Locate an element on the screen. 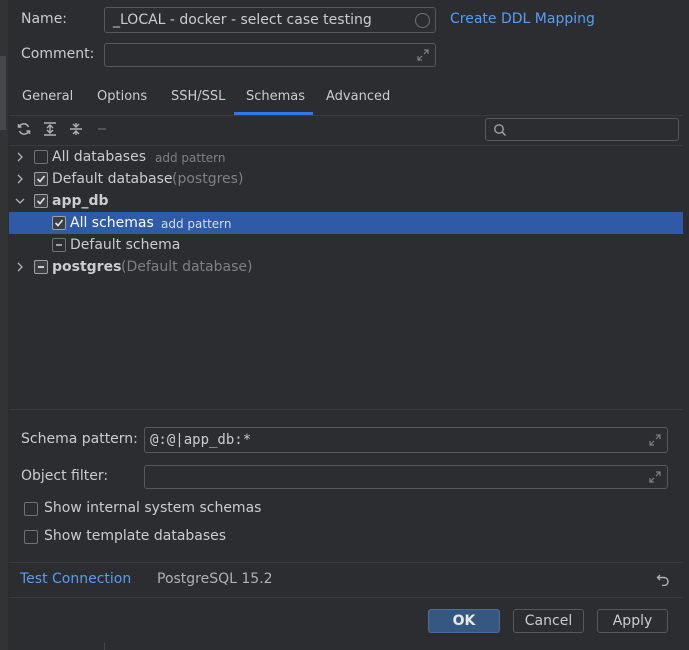  filters-divider is located at coordinates (346, 409).